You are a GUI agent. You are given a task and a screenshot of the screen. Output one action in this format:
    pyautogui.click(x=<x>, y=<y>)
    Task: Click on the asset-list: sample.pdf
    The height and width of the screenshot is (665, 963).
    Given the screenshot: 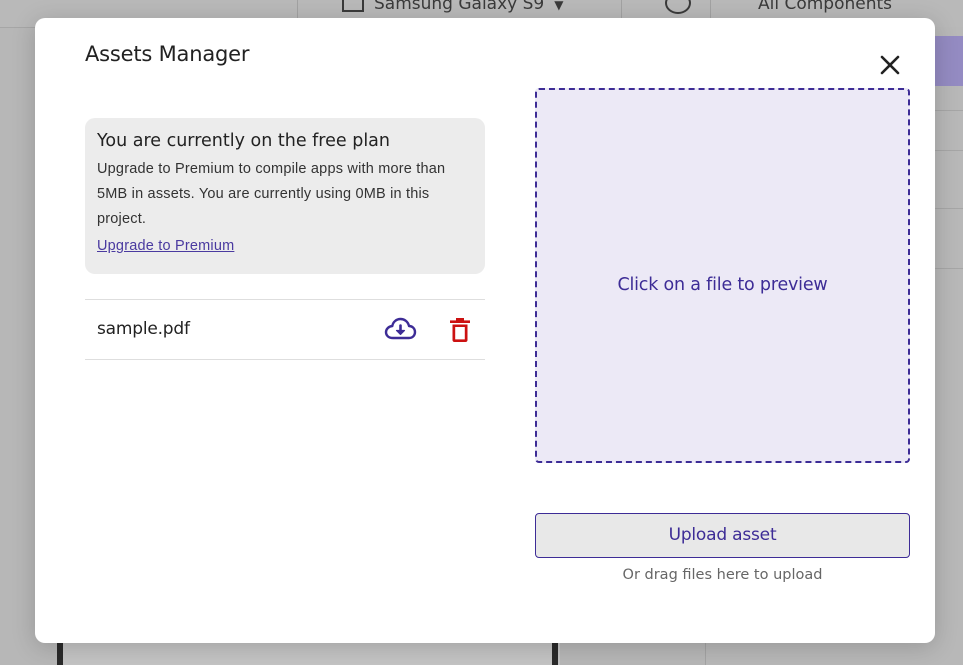 What is the action you would take?
    pyautogui.click(x=285, y=329)
    